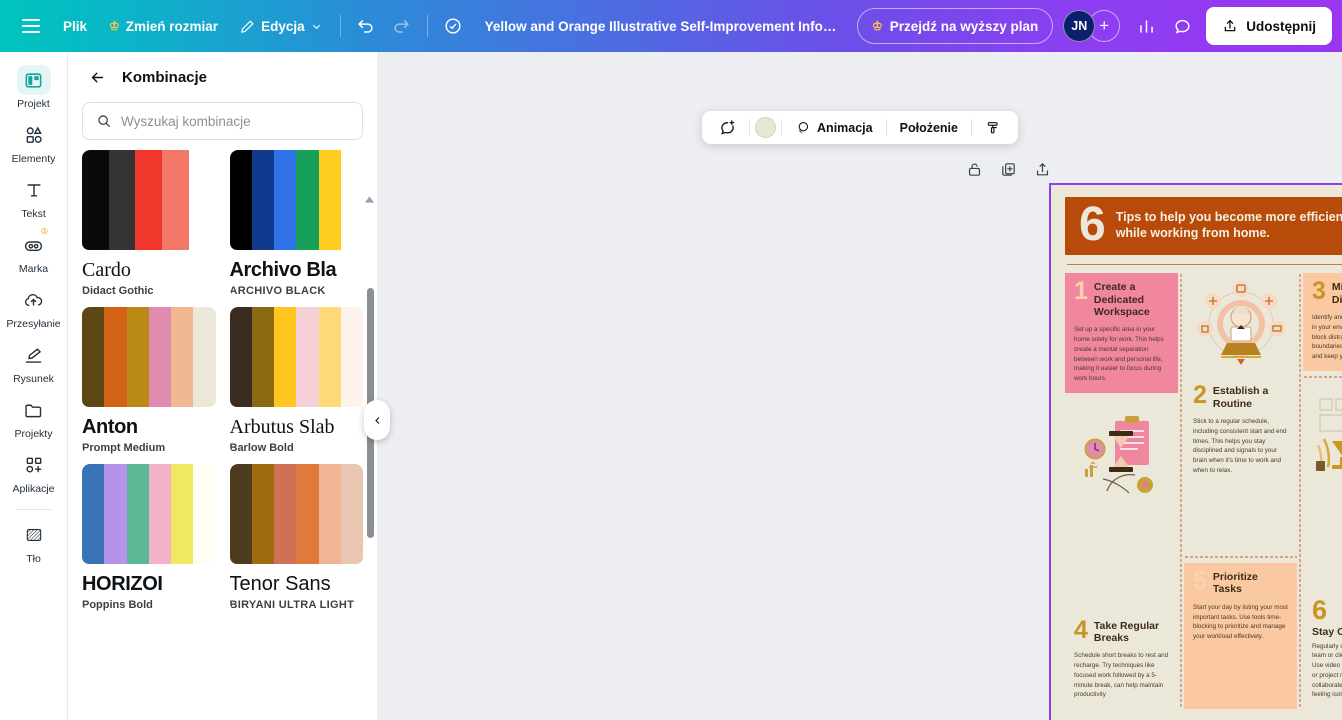 This screenshot has height=720, width=1342. Describe the element at coordinates (33, 269) in the screenshot. I see `sidebar-label: Marka` at that location.